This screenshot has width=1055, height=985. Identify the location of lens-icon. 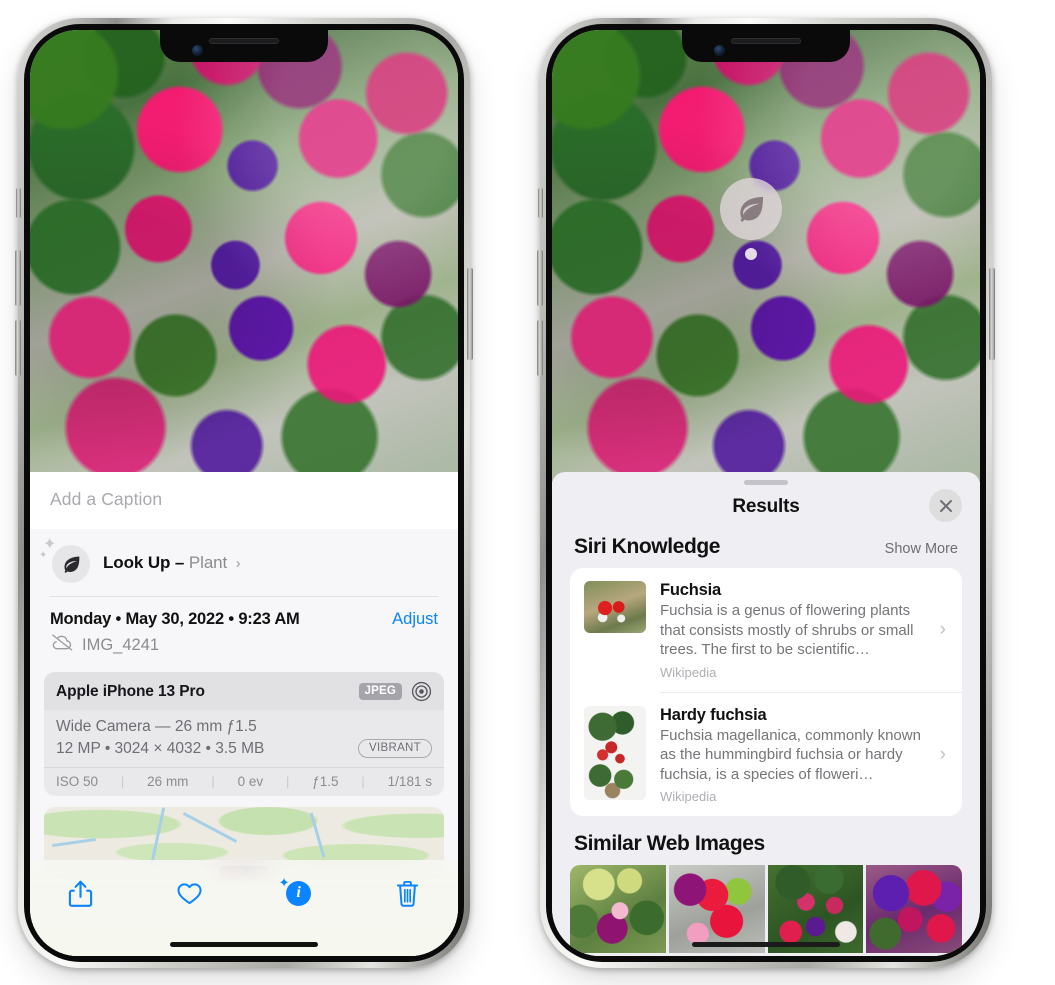
(421, 691).